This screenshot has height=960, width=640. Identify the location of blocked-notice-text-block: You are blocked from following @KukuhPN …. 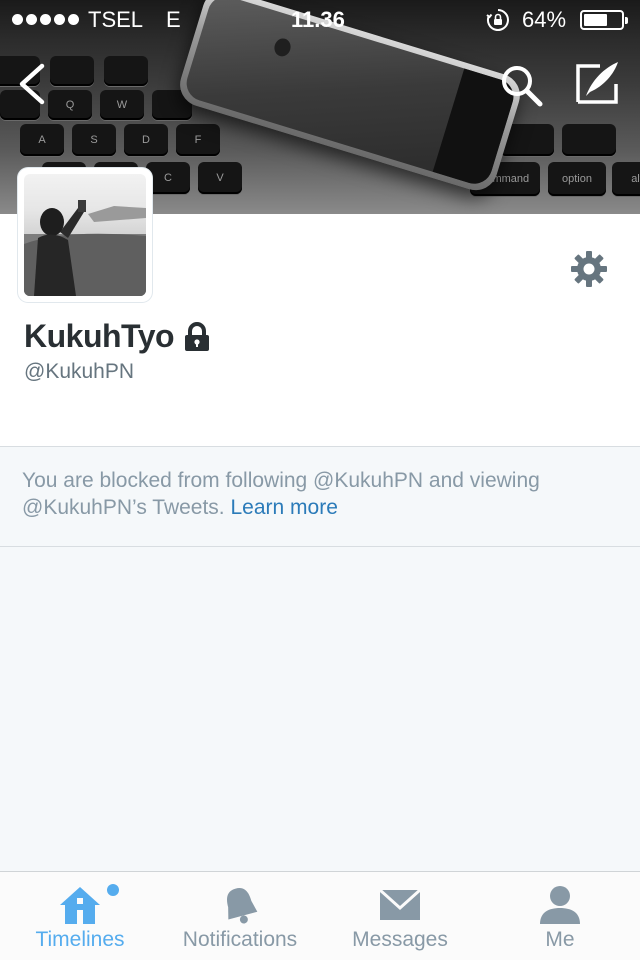
(322, 494).